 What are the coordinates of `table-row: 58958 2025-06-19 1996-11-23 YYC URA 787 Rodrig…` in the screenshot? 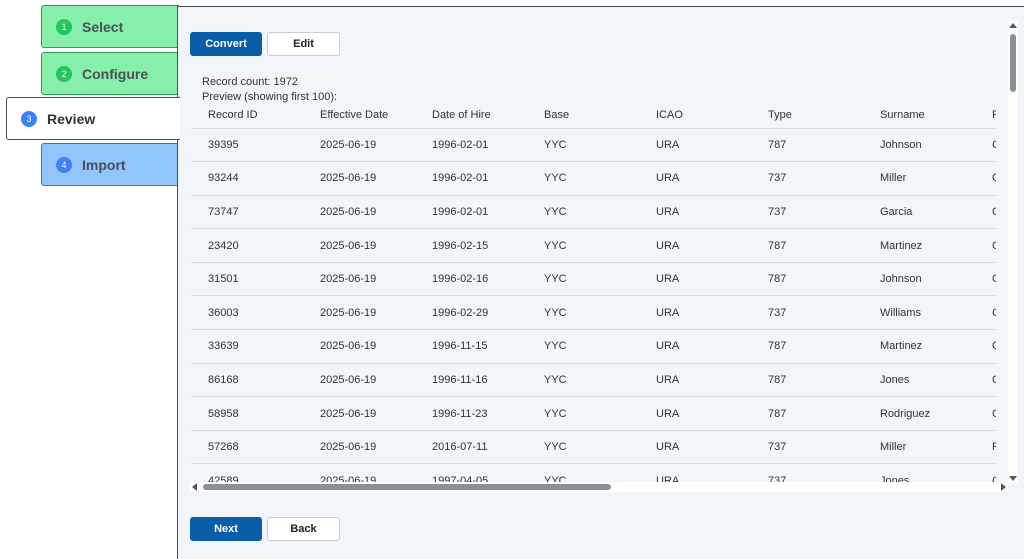 It's located at (593, 413).